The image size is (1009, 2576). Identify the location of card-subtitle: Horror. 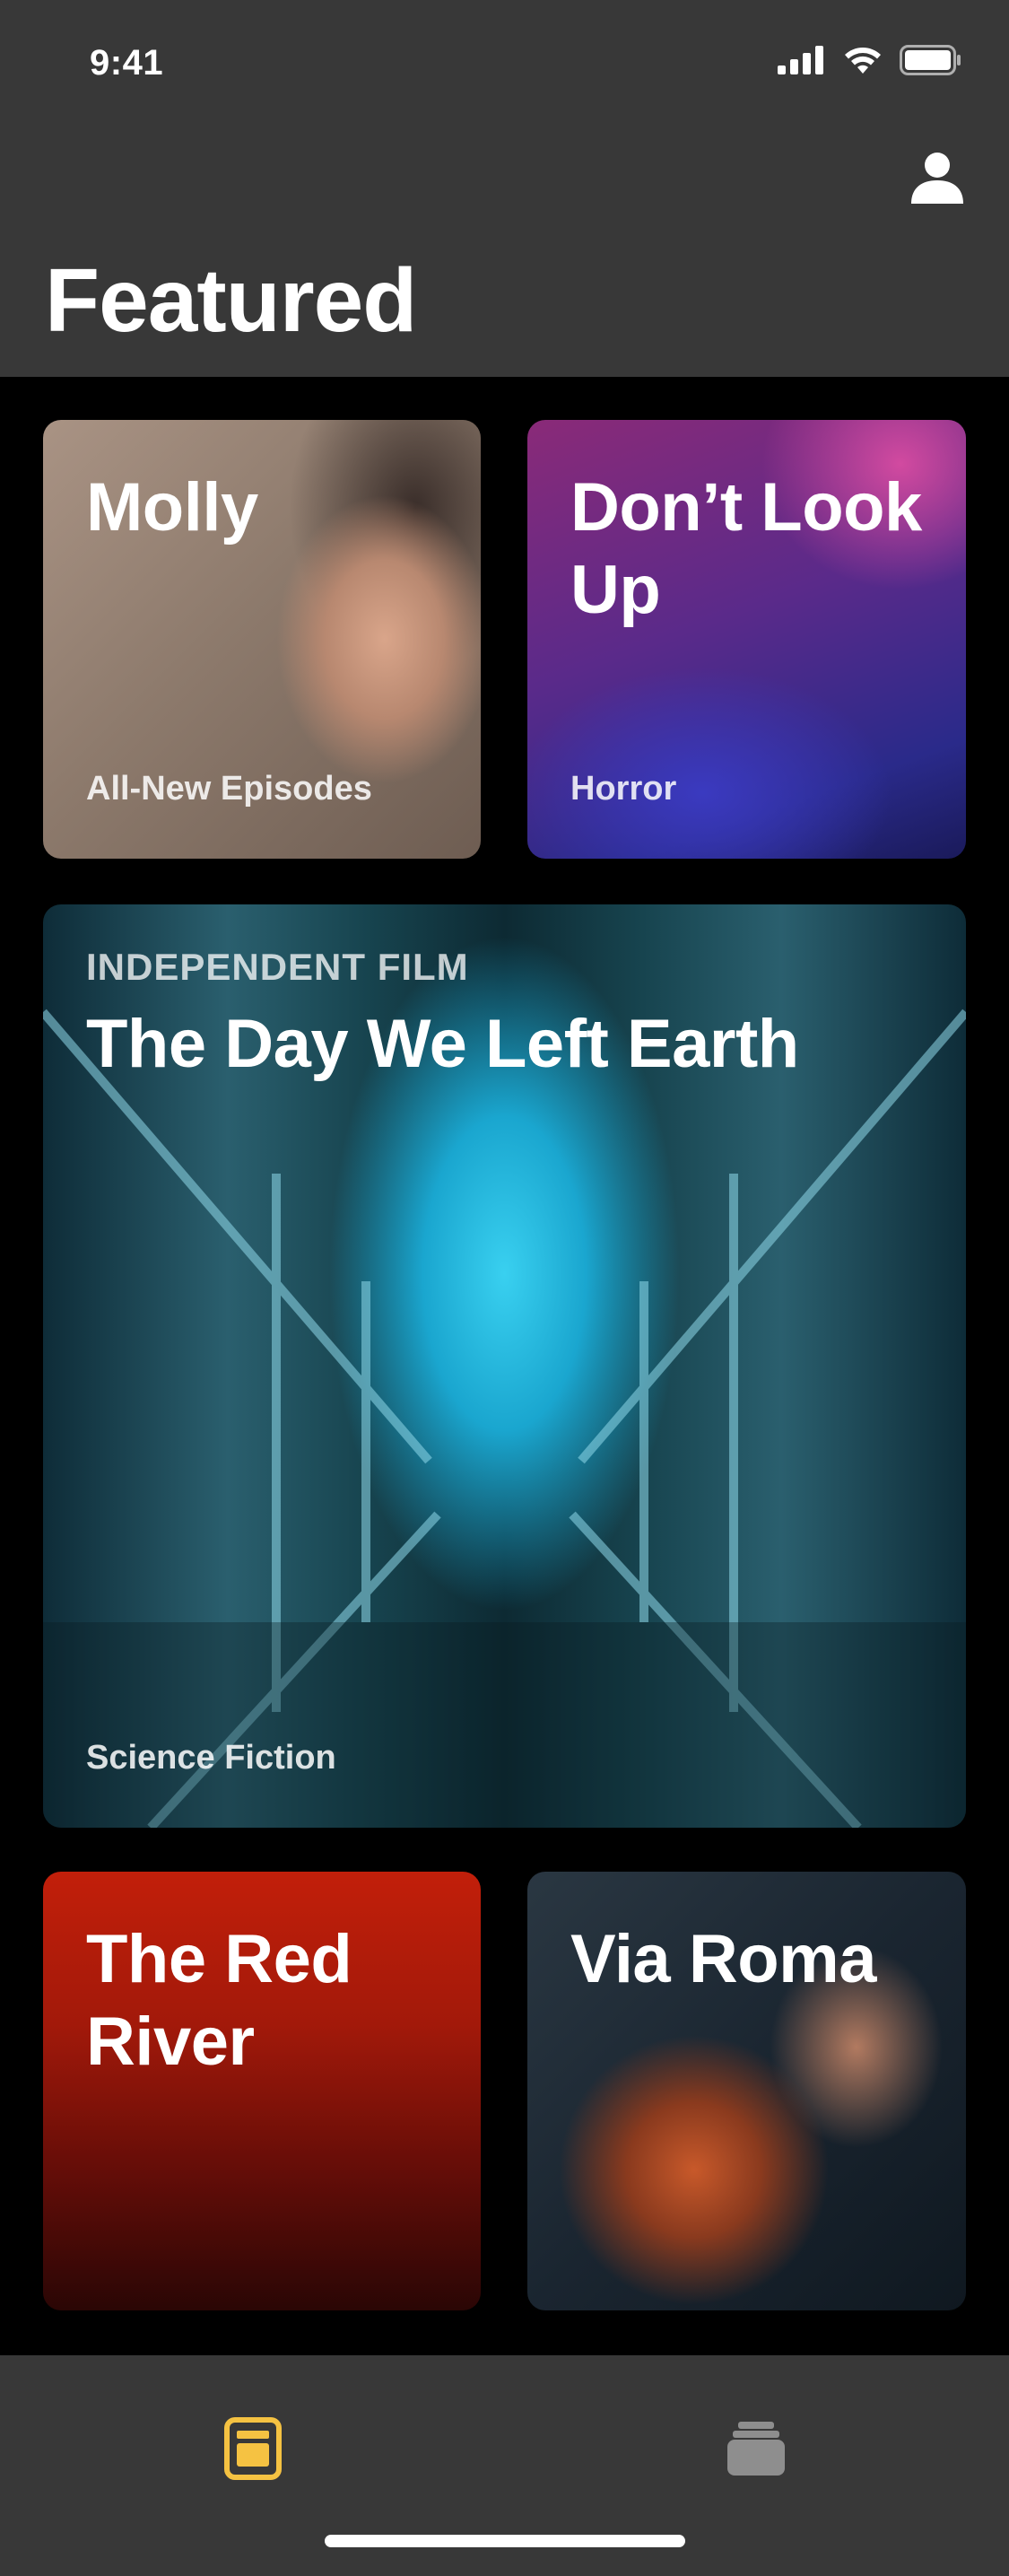
(623, 789).